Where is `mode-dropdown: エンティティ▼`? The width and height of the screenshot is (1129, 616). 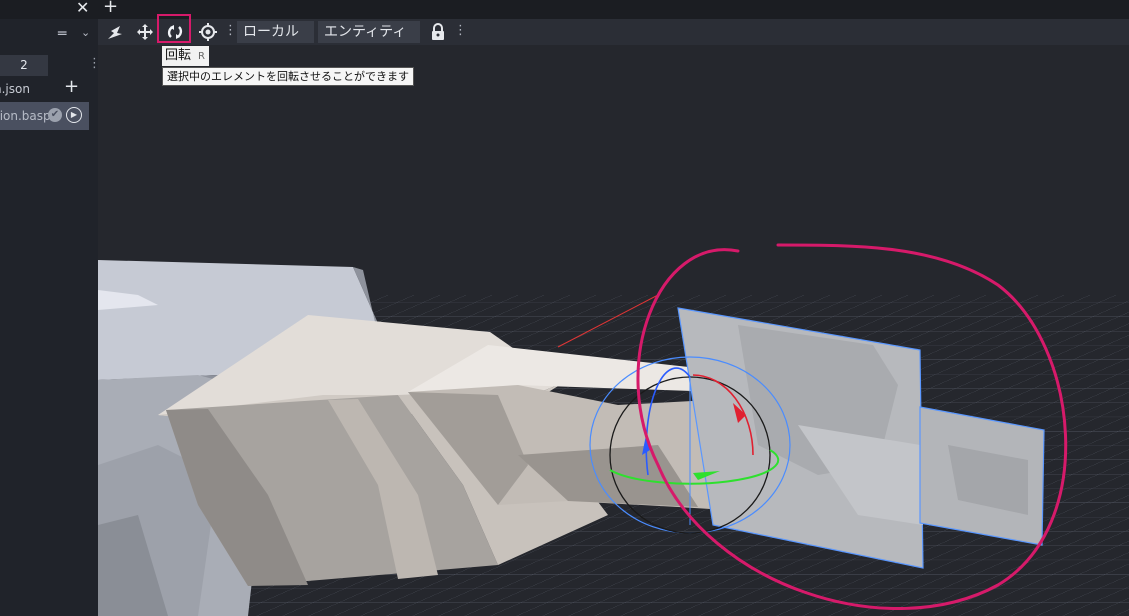
mode-dropdown: エンティティ▼ is located at coordinates (369, 41).